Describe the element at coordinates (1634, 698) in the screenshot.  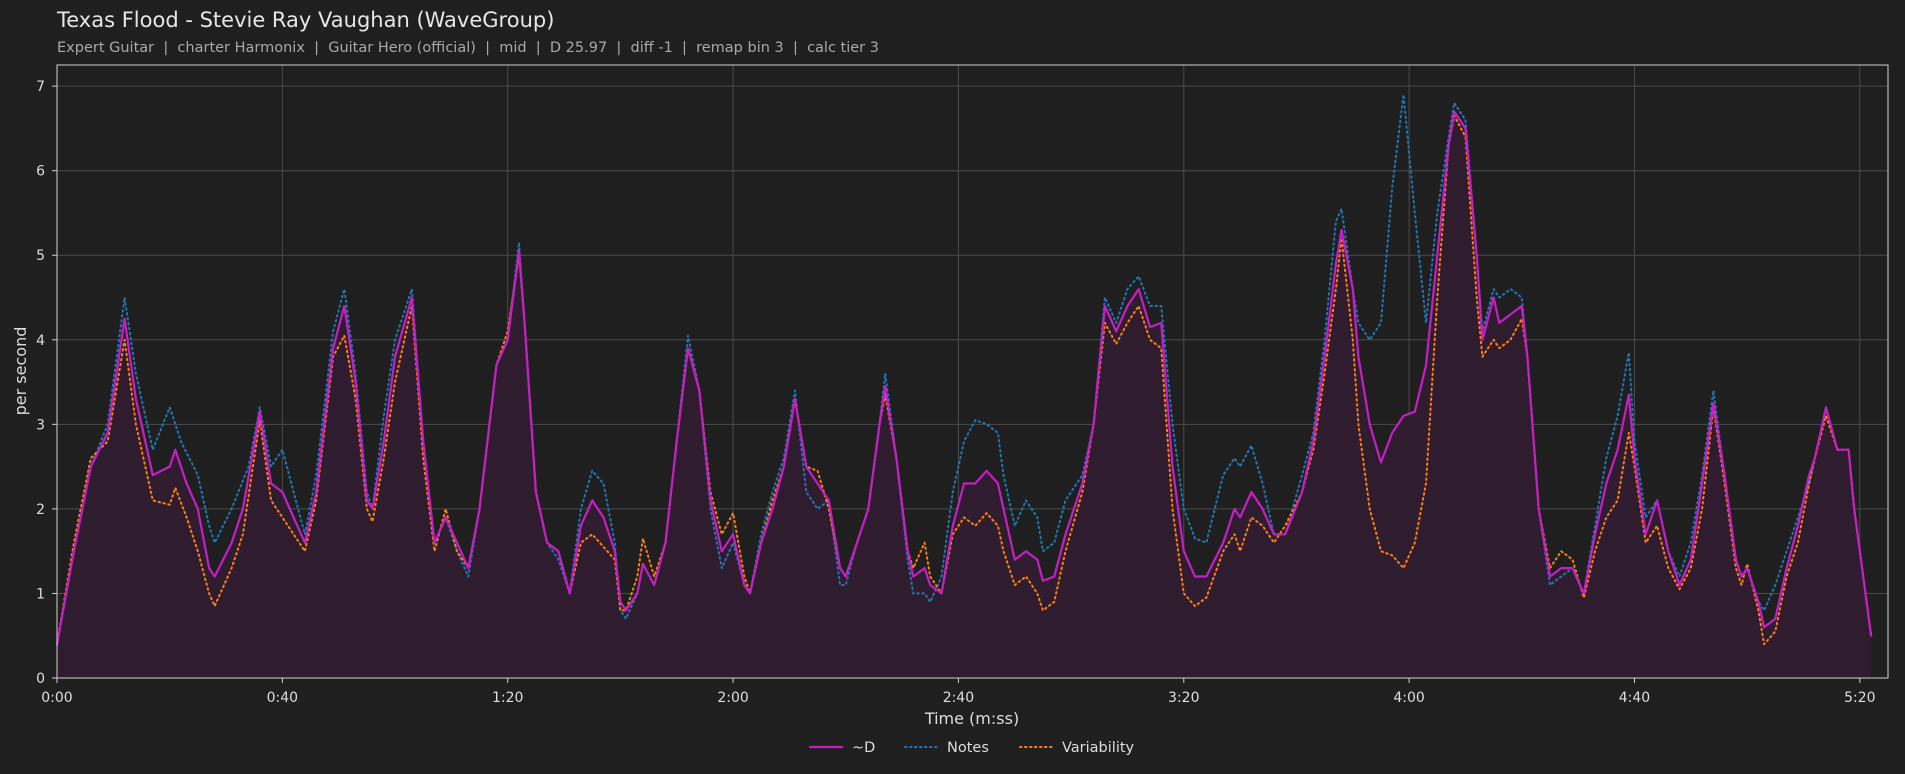
I see `x-tick-label: 4:40` at that location.